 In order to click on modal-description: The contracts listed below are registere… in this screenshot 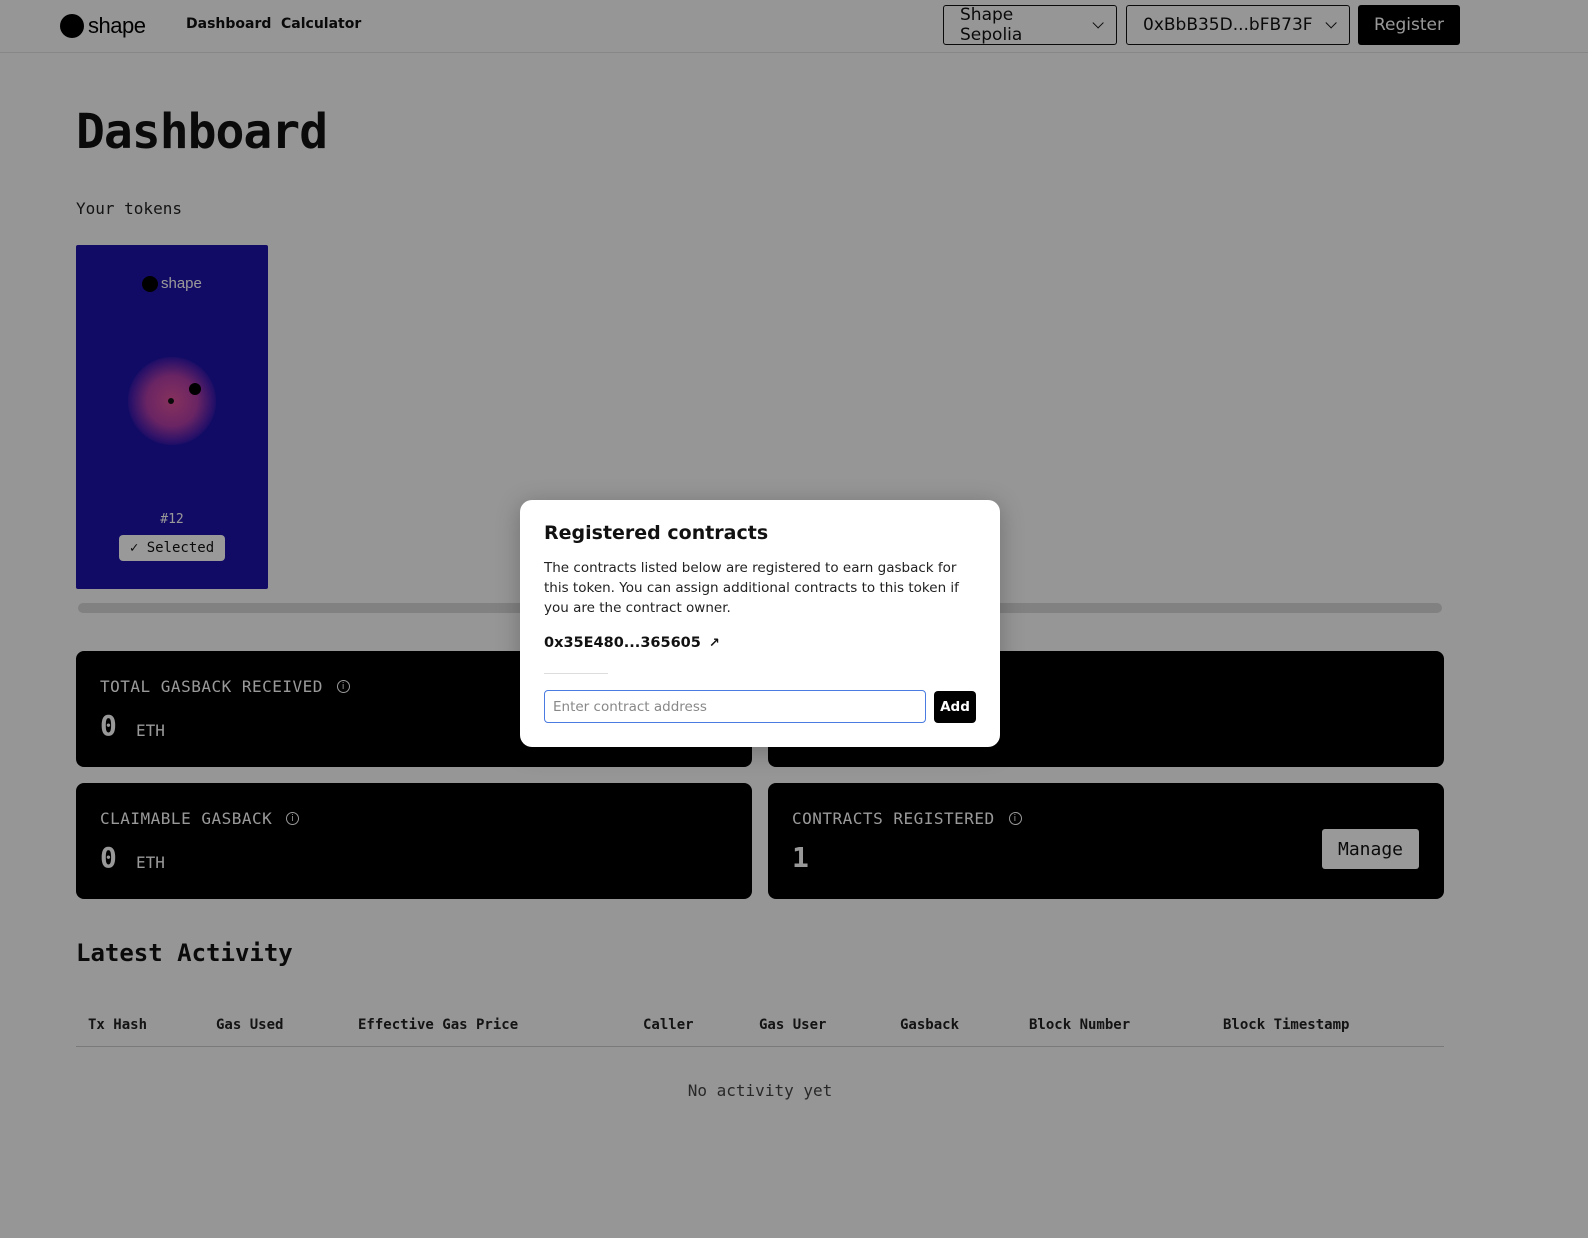, I will do `click(751, 588)`.